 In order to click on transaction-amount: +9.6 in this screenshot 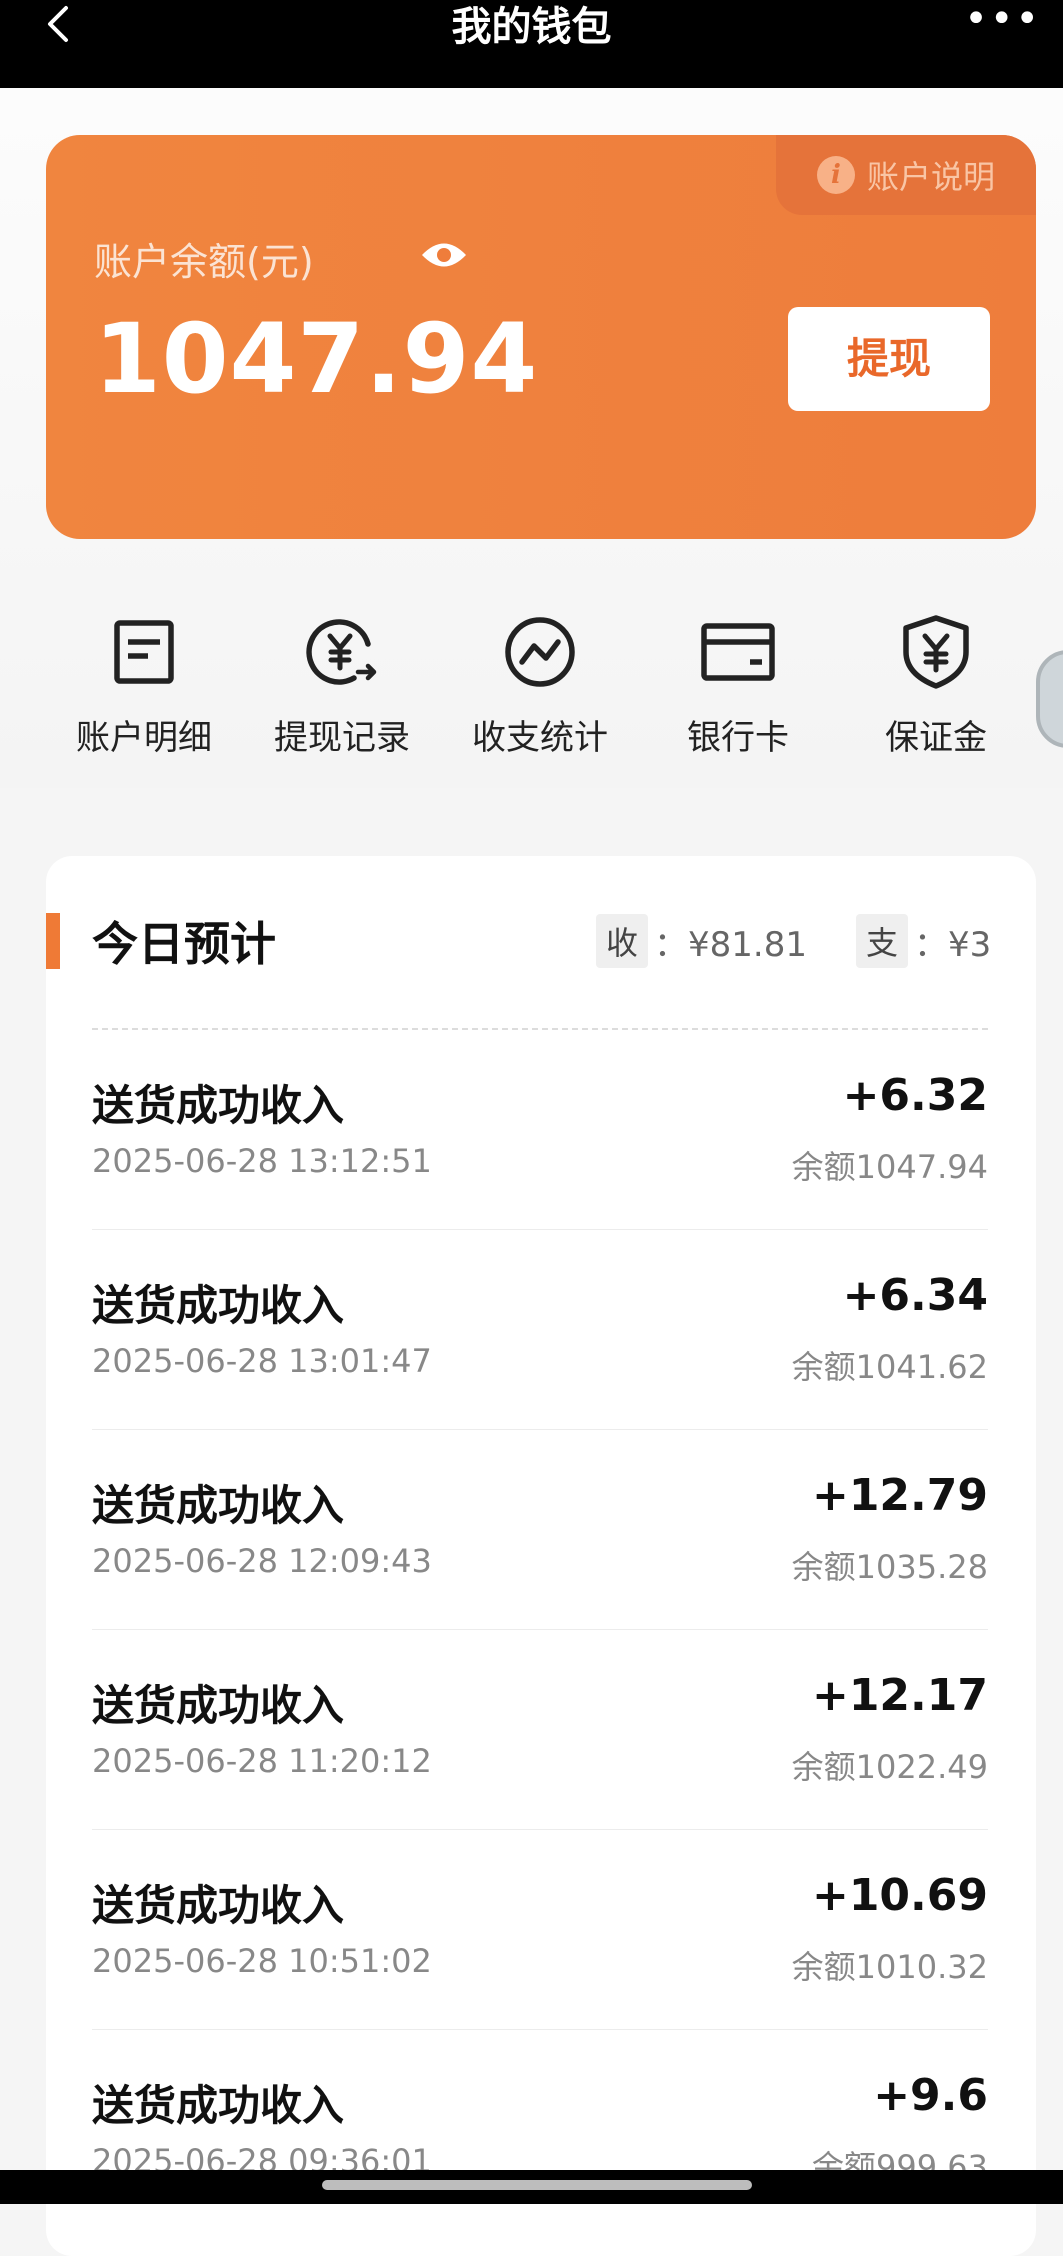, I will do `click(930, 2095)`.